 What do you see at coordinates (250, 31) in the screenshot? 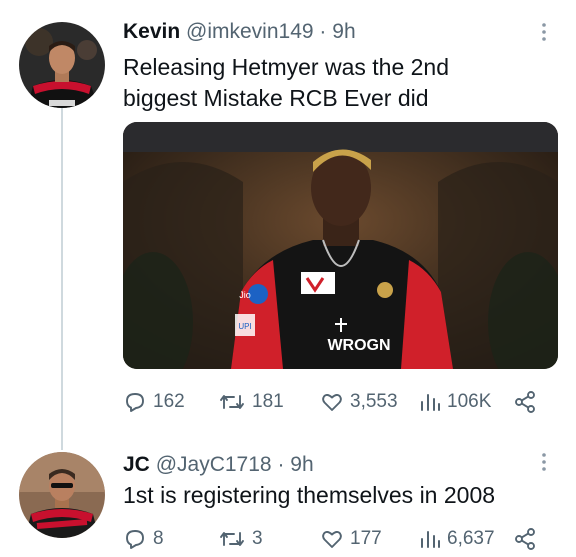
I see `handle: @imkevin149` at bounding box center [250, 31].